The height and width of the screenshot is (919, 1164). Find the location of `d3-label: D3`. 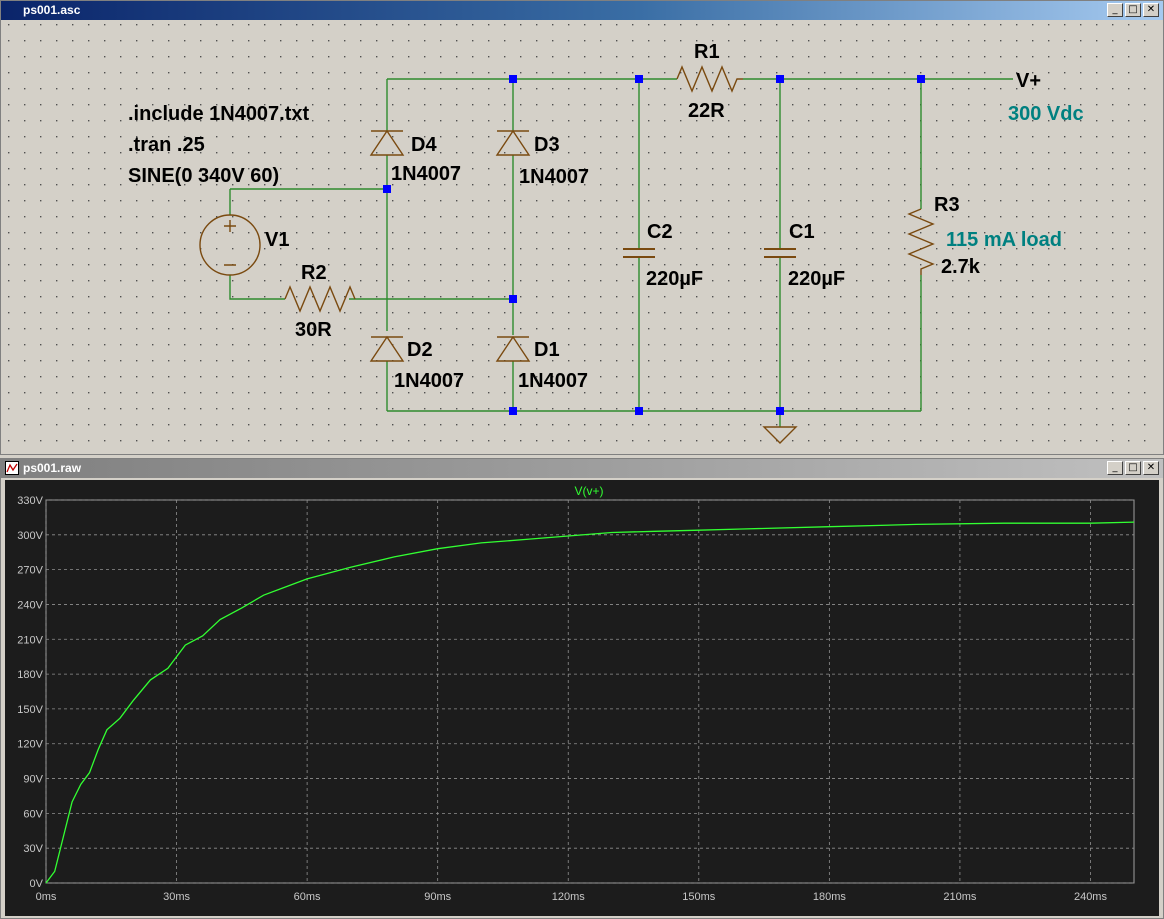

d3-label: D3 is located at coordinates (547, 145).